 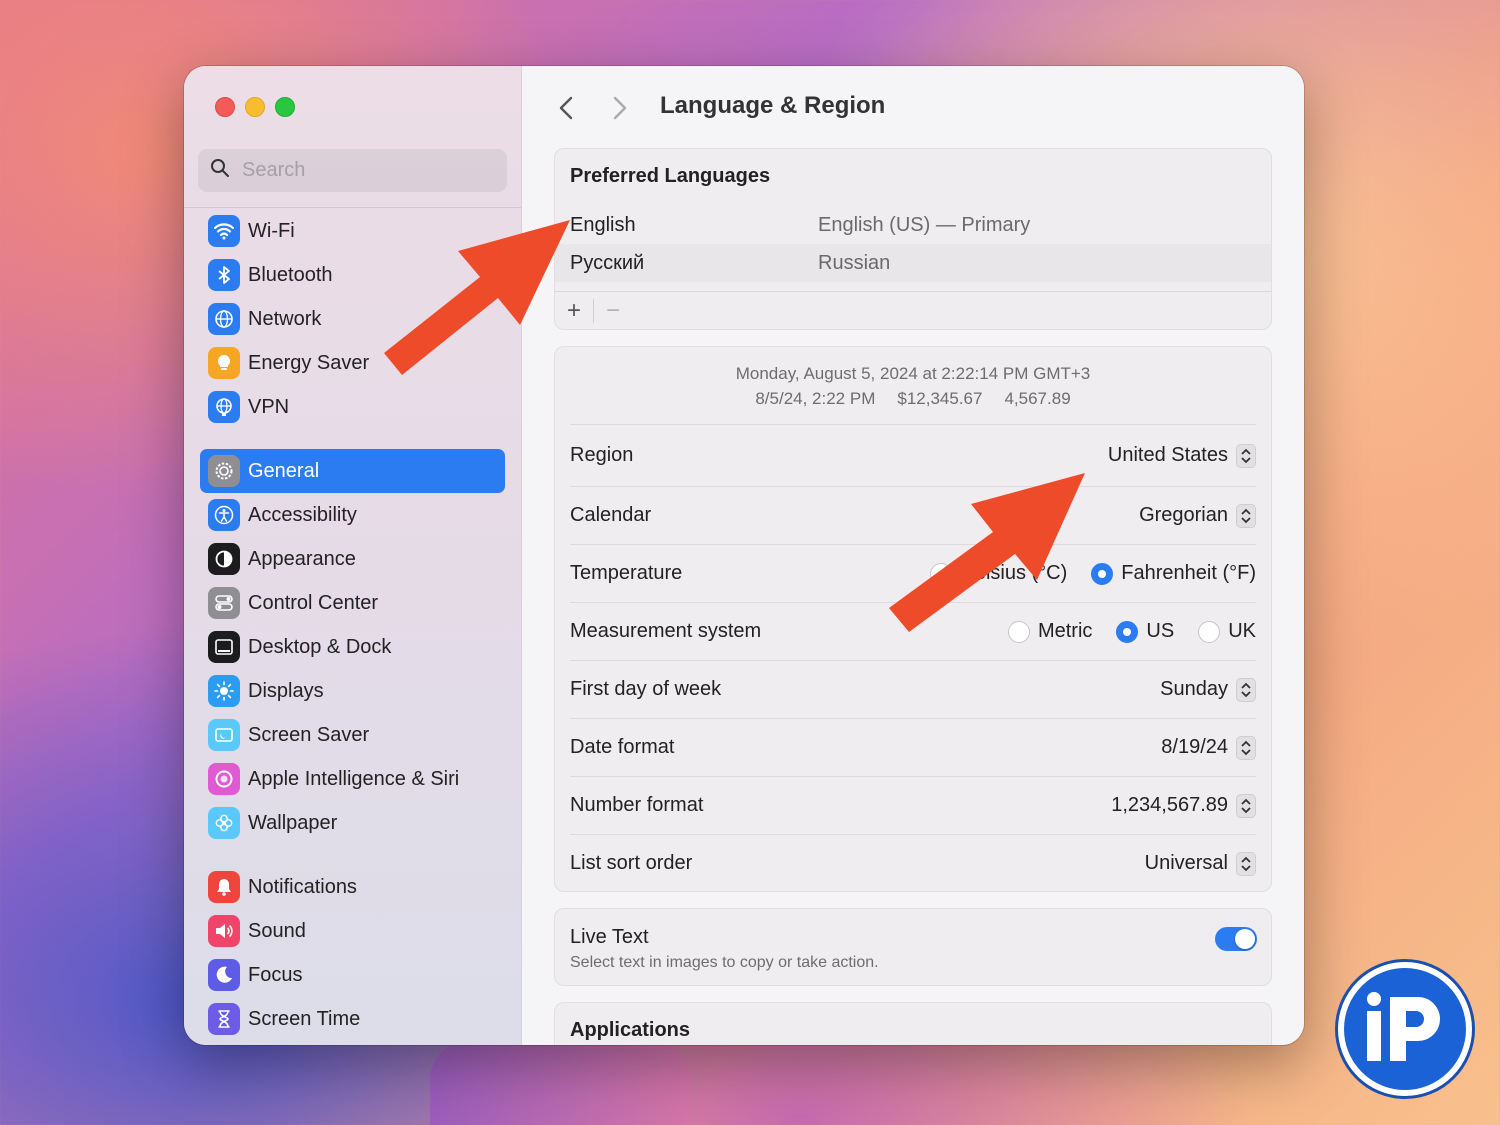 What do you see at coordinates (913, 263) in the screenshot?
I see `language-row-russian: Русский Russian` at bounding box center [913, 263].